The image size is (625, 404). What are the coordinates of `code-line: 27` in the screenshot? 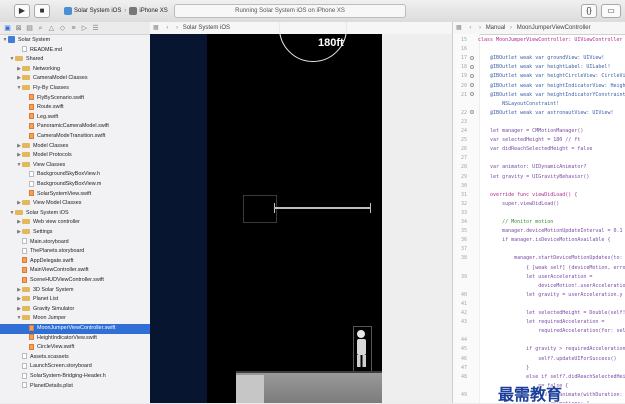 It's located at (539, 158).